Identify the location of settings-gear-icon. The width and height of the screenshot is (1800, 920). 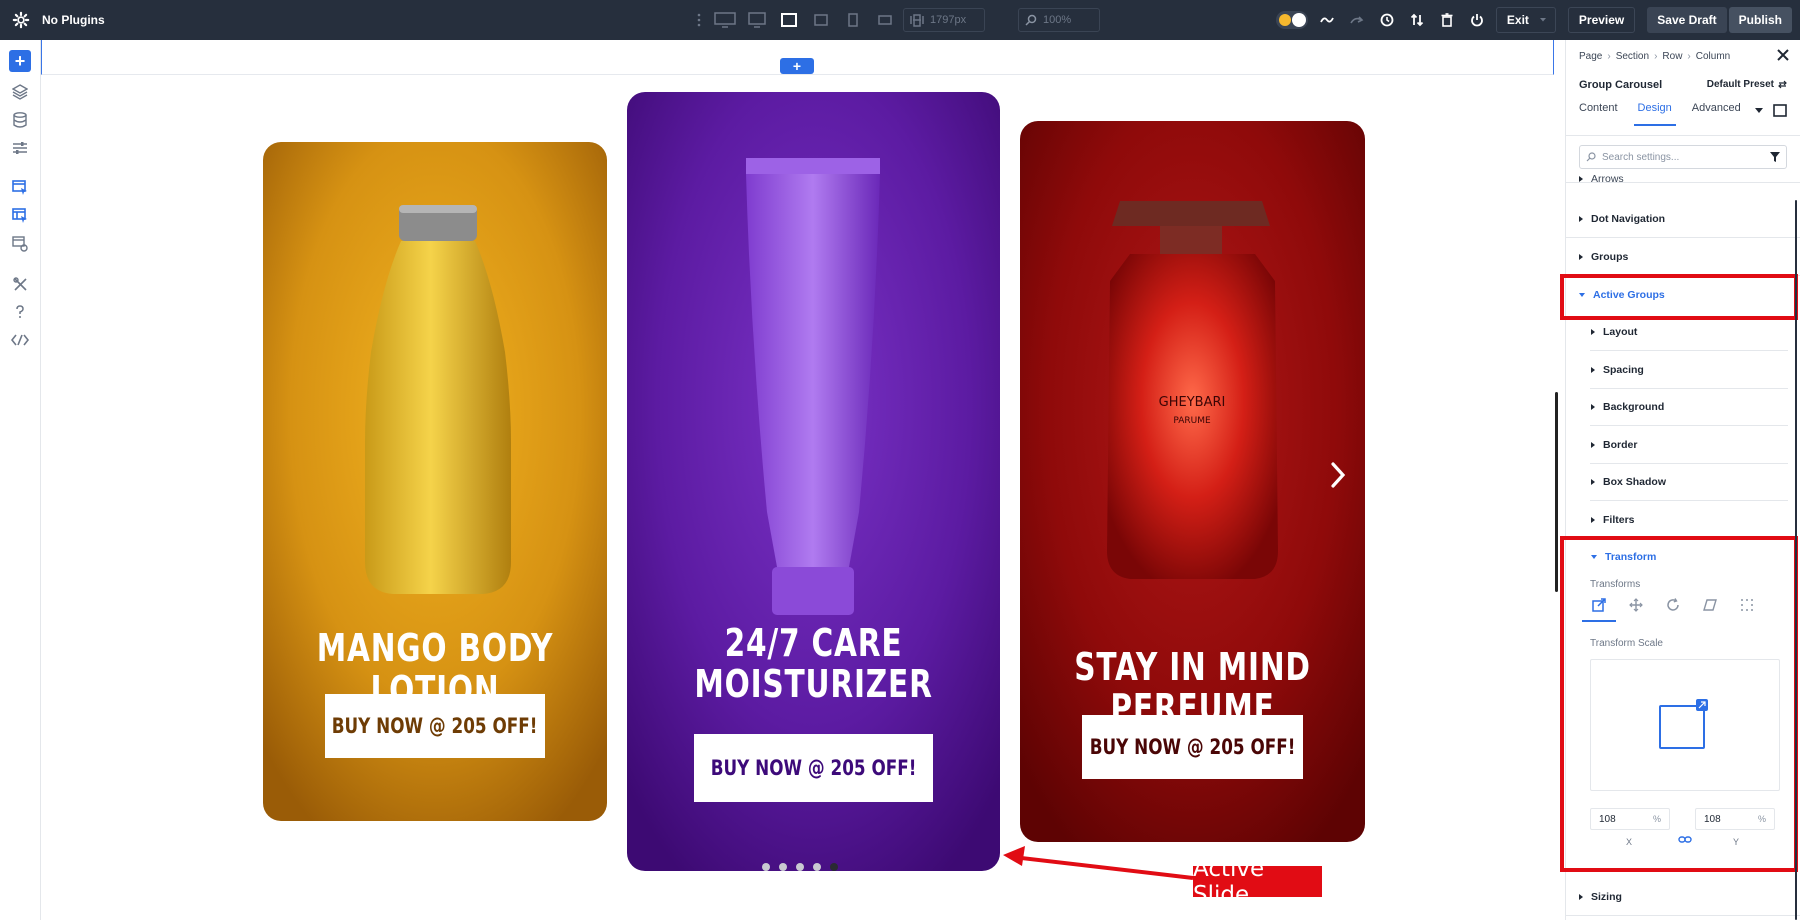
(21, 20).